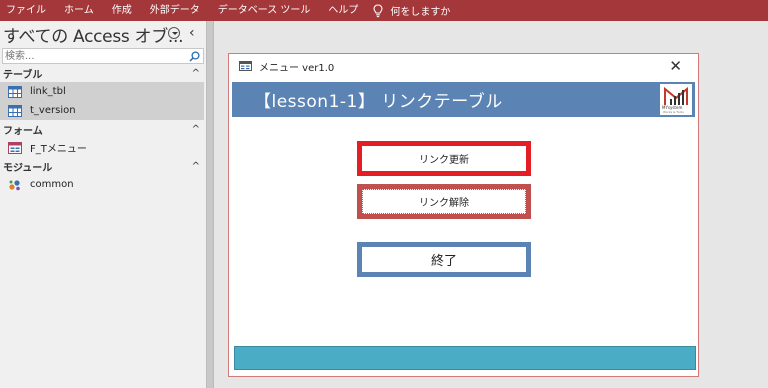 The image size is (768, 388). I want to click on search-icon, so click(194, 56).